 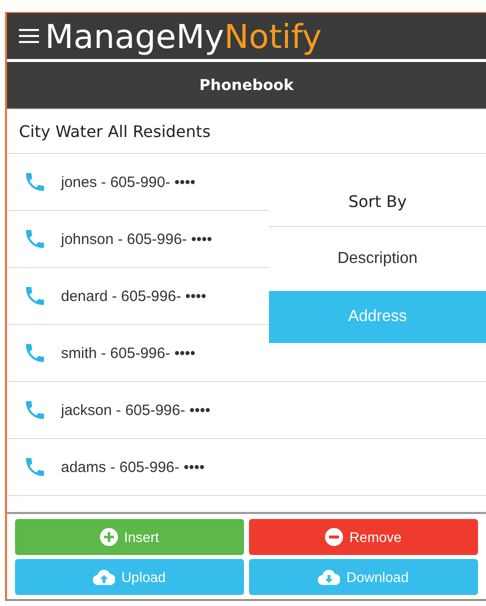 What do you see at coordinates (329, 577) in the screenshot?
I see `cloud-download-icon` at bounding box center [329, 577].